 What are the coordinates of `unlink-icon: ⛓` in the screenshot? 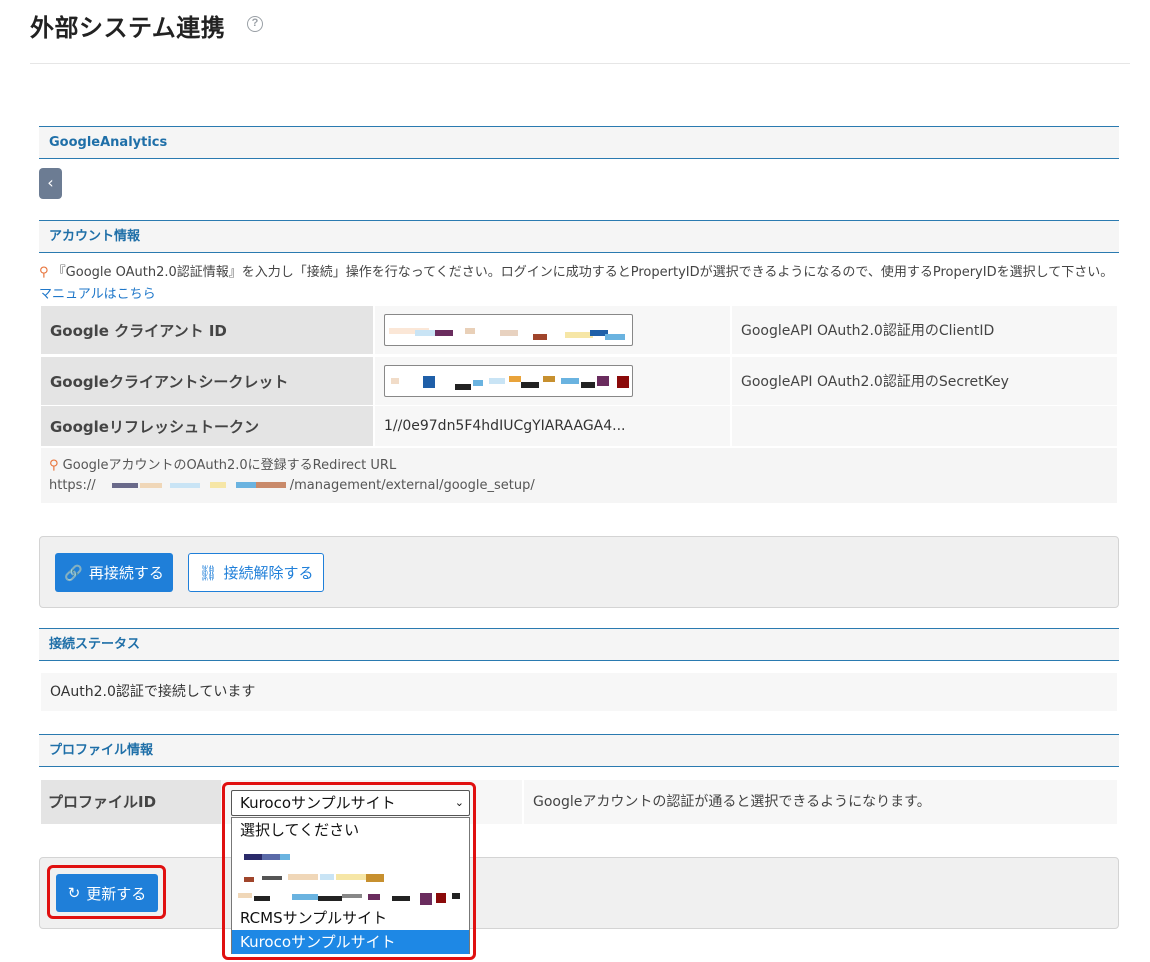 It's located at (208, 572).